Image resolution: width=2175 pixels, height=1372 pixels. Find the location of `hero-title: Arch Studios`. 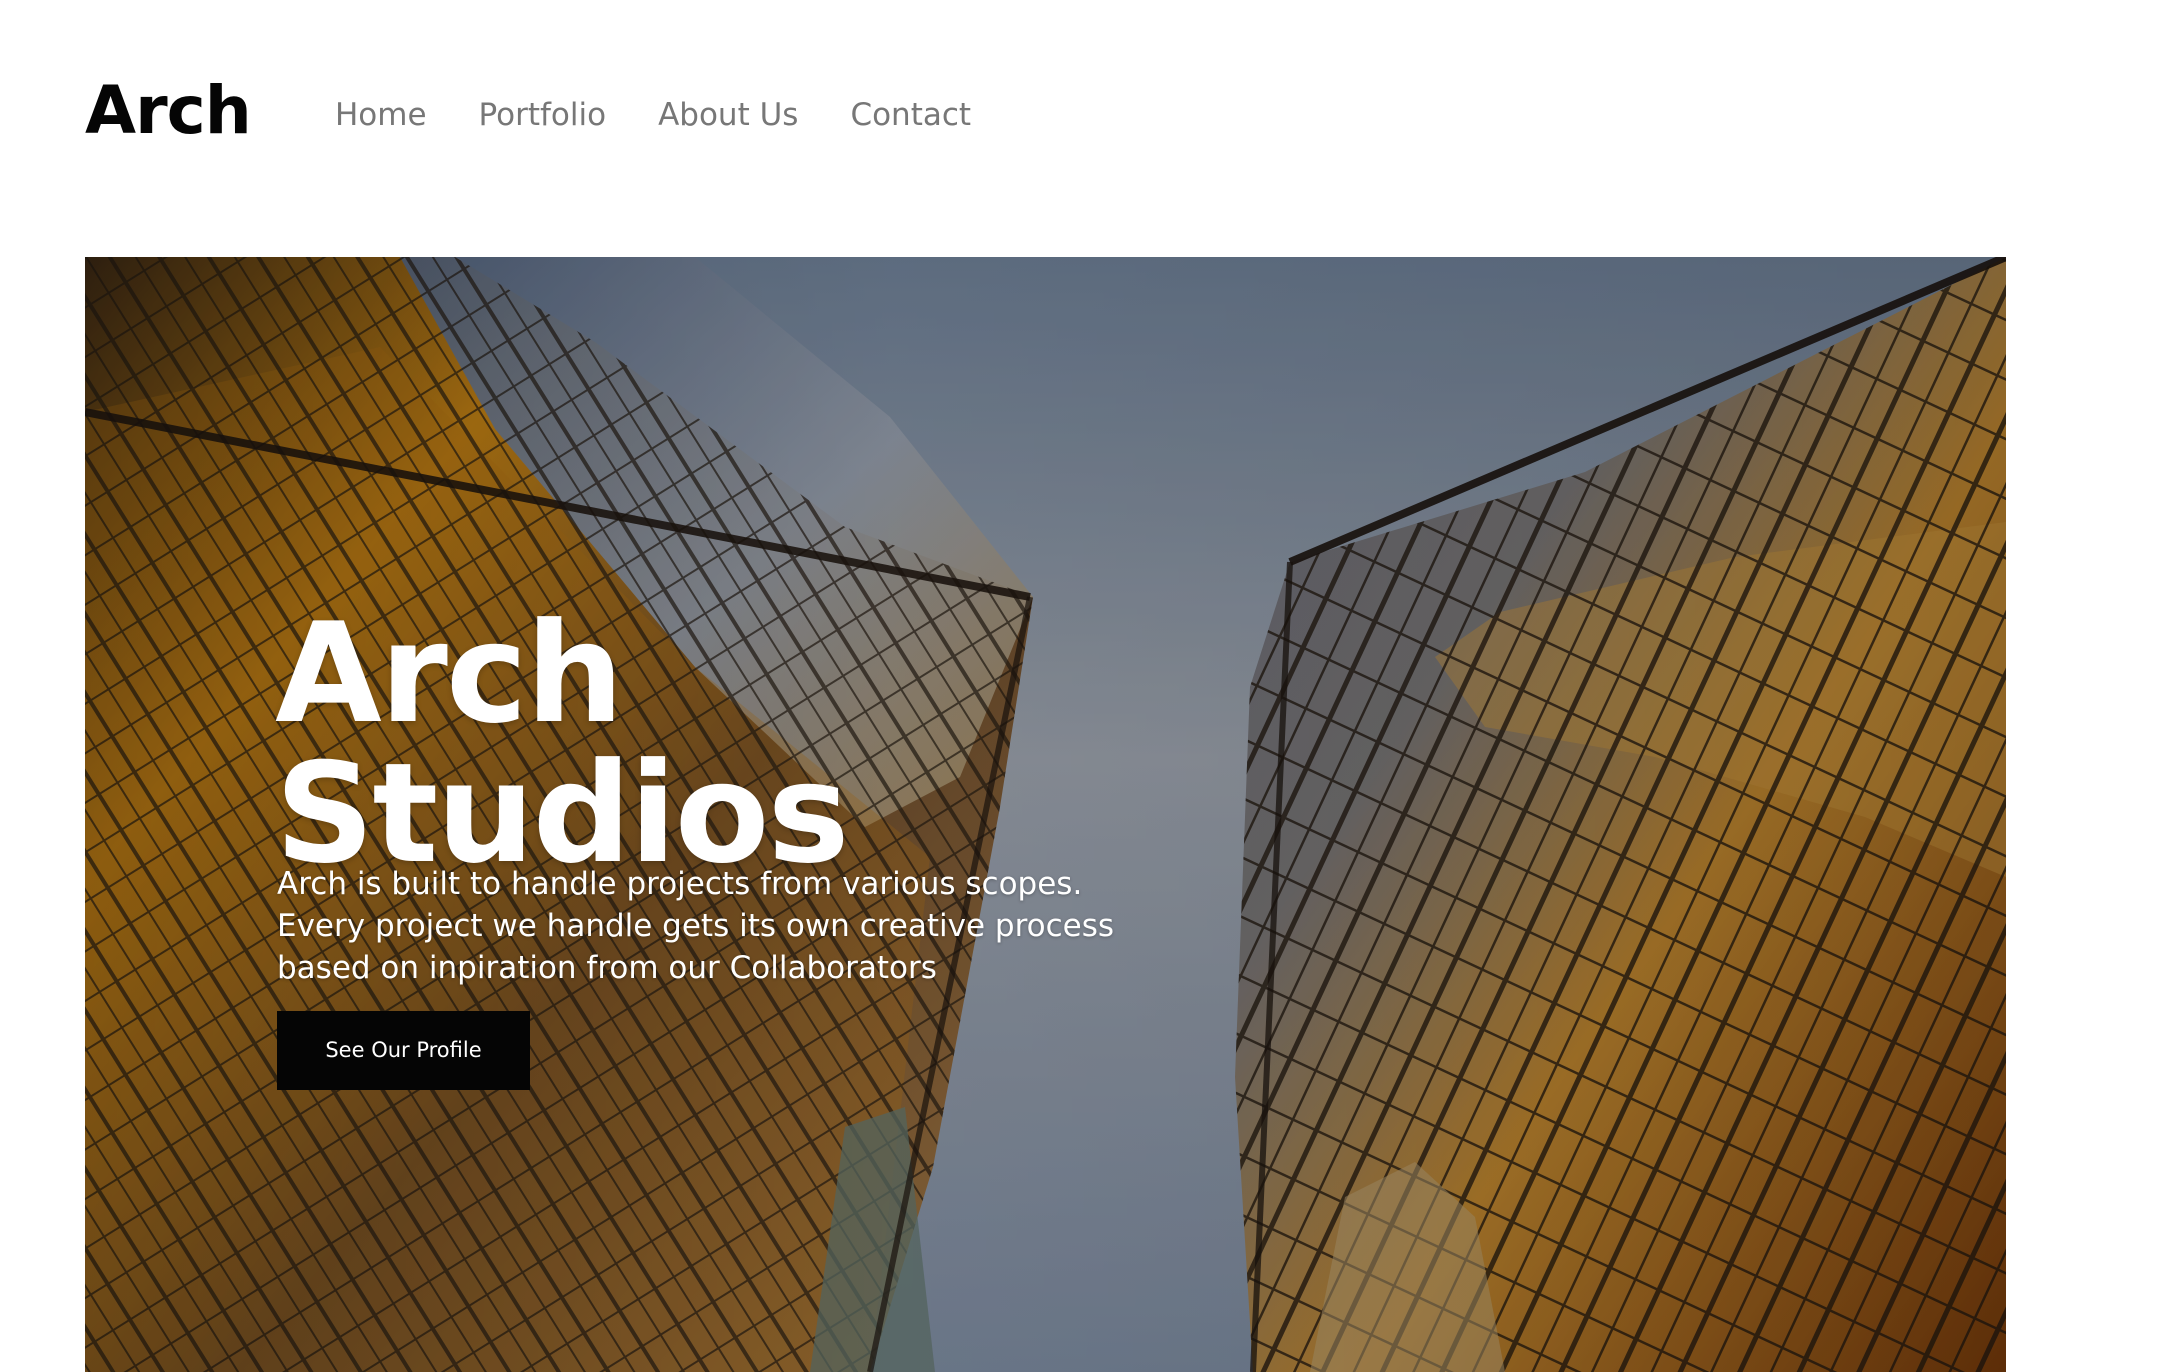

hero-title: Arch Studios is located at coordinates (562, 738).